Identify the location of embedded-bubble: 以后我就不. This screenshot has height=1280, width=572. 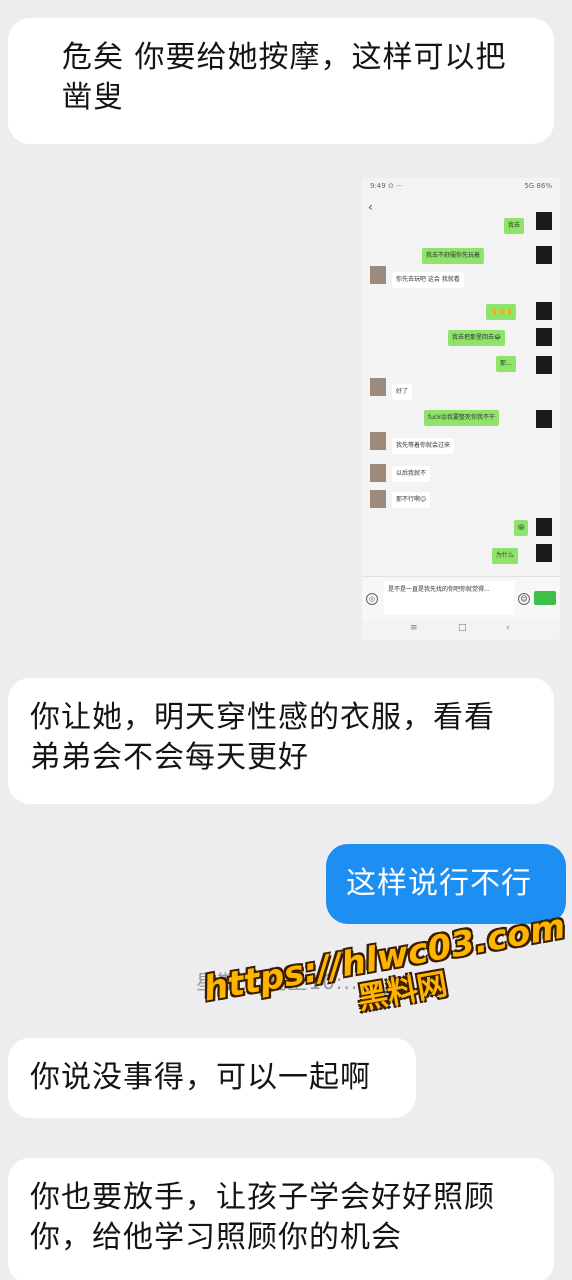
(411, 474).